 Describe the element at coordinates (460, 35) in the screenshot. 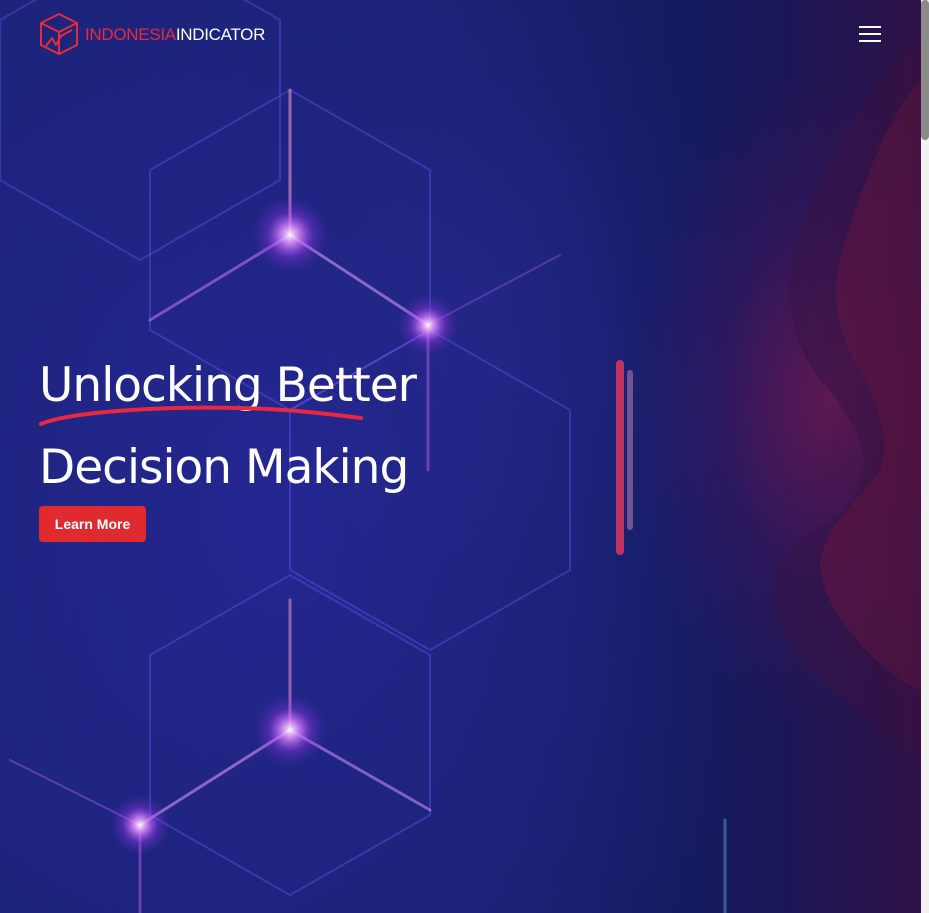

I see `navbar: INDONESIAINDICATOR` at that location.